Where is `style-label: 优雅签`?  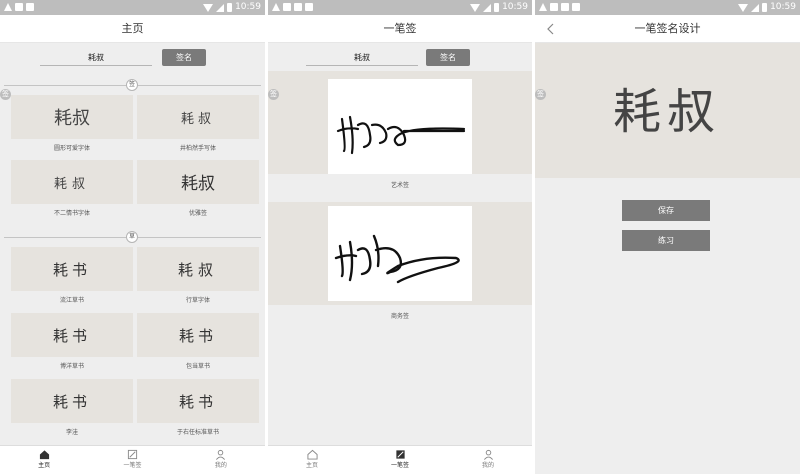
style-label: 优雅签 is located at coordinates (197, 213).